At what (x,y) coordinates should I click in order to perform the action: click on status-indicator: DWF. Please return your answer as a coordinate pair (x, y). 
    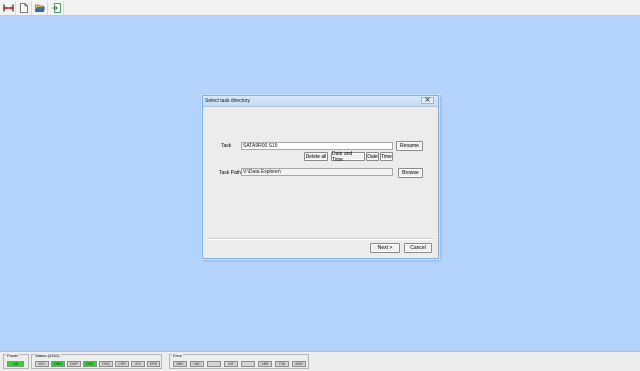
    Looking at the image, I should click on (74, 364).